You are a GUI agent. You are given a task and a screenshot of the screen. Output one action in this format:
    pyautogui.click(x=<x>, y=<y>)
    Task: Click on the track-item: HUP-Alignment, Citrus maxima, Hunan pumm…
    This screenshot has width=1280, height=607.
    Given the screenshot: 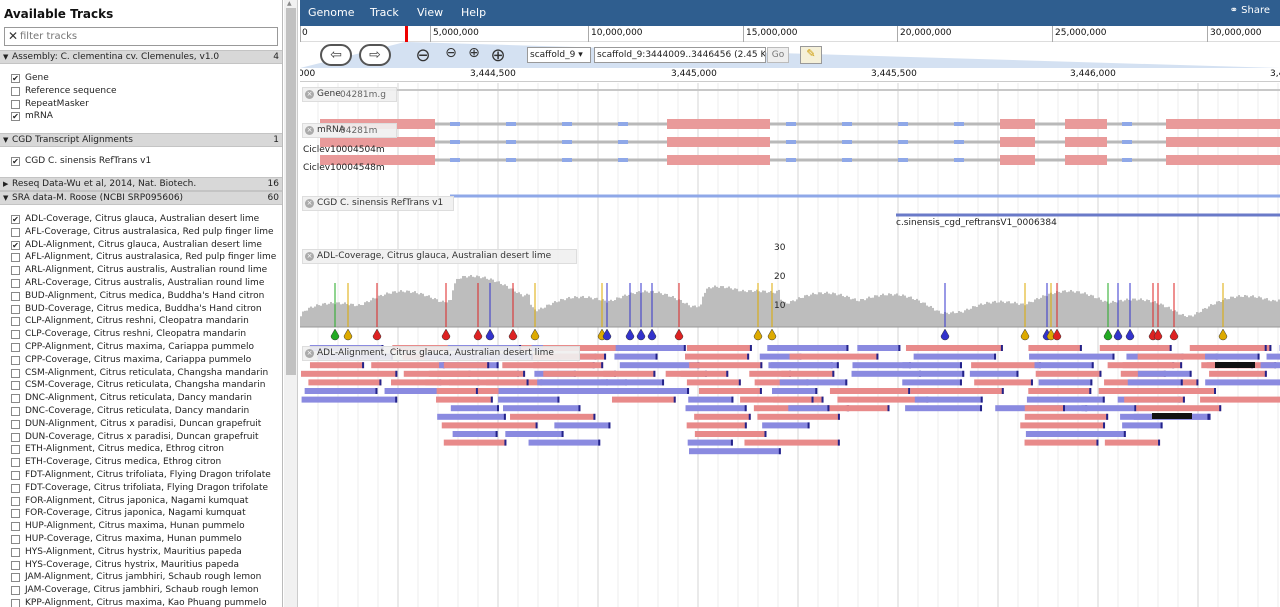 What is the action you would take?
    pyautogui.click(x=145, y=526)
    